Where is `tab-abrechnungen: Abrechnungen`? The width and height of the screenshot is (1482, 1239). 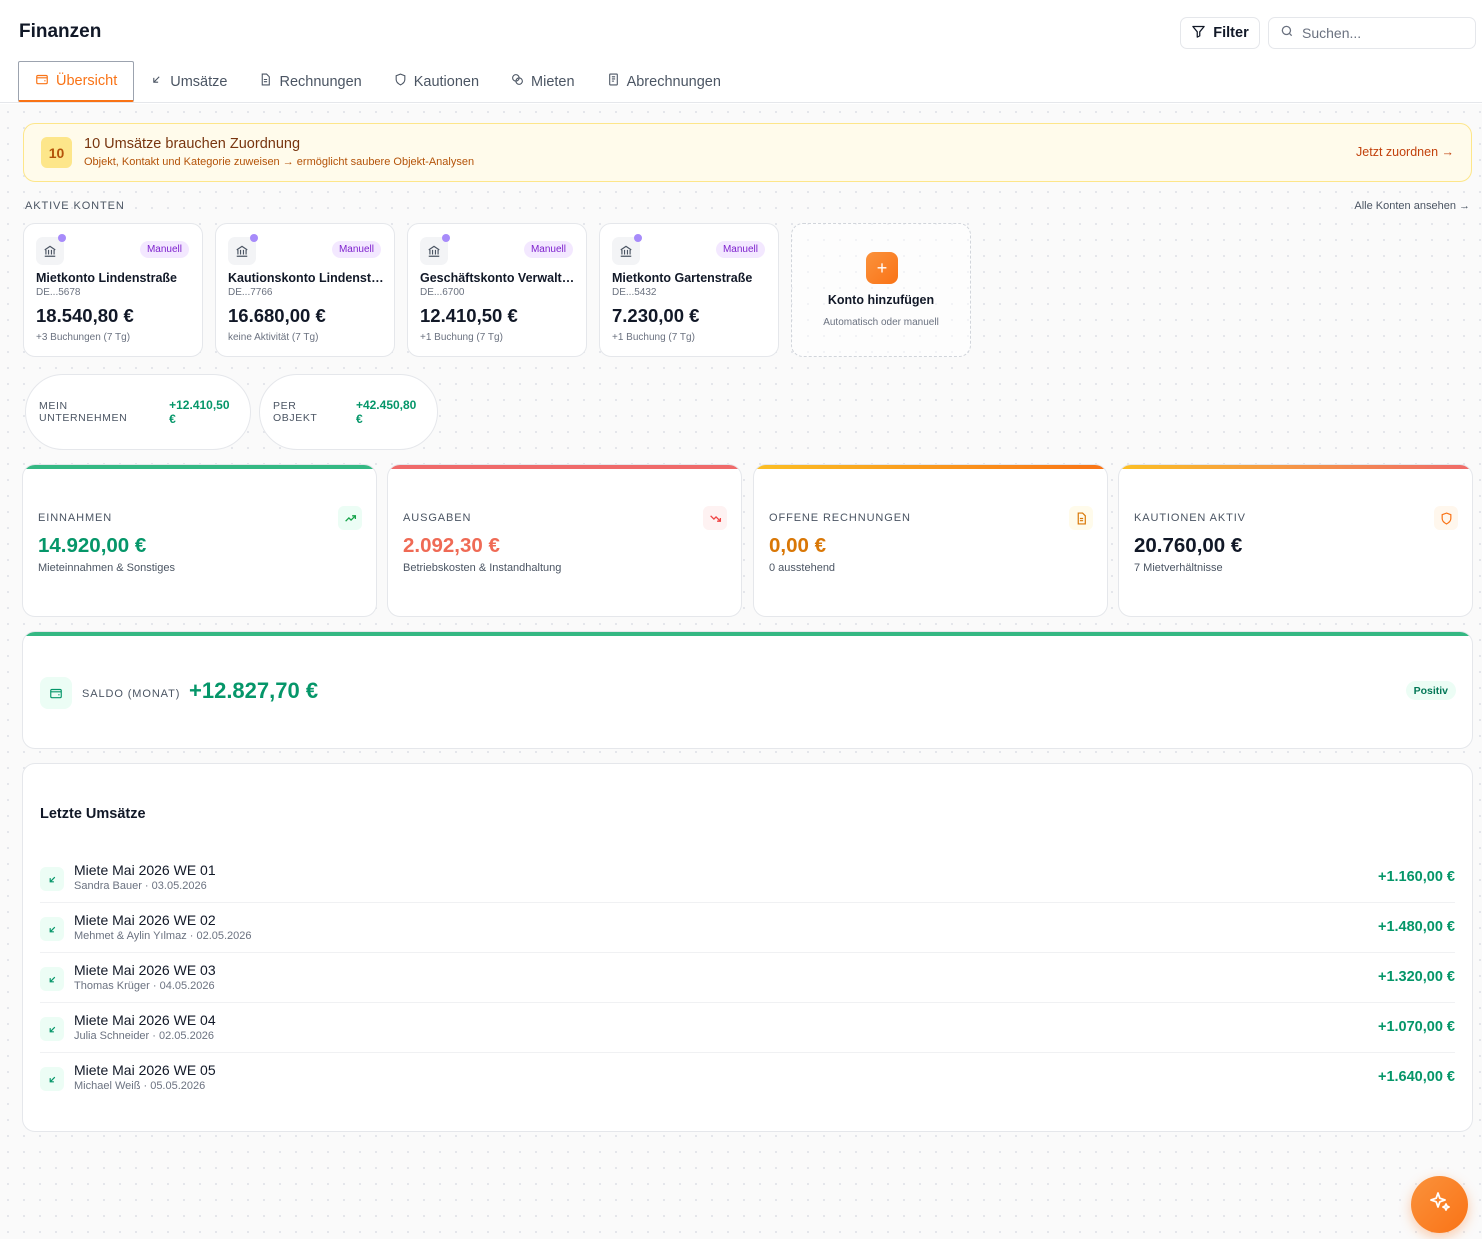 tab-abrechnungen: Abrechnungen is located at coordinates (664, 81).